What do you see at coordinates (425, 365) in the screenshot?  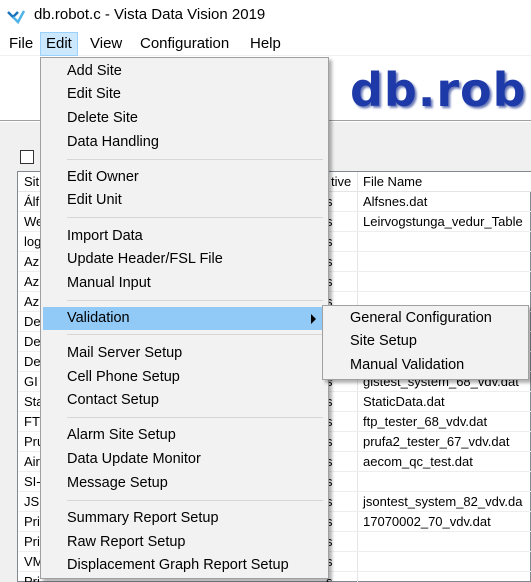 I see `menu-item-manual-validation: Manual Validation` at bounding box center [425, 365].